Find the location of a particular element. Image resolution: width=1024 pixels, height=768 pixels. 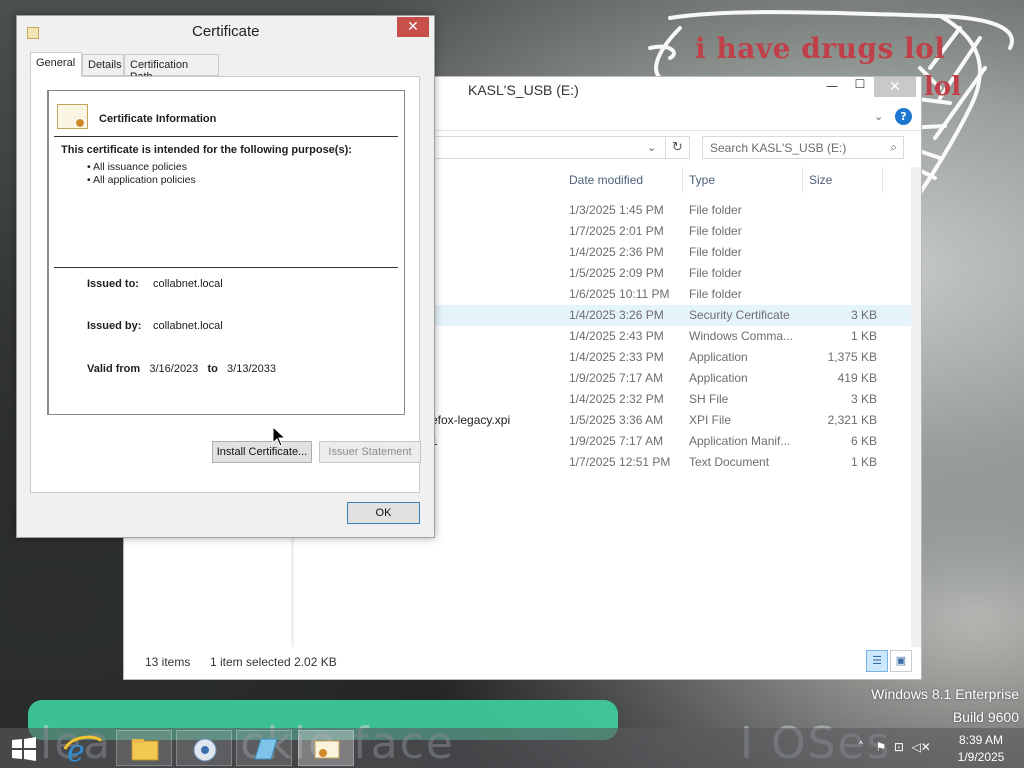

overlay-drawn-text-2: lol is located at coordinates (943, 87).